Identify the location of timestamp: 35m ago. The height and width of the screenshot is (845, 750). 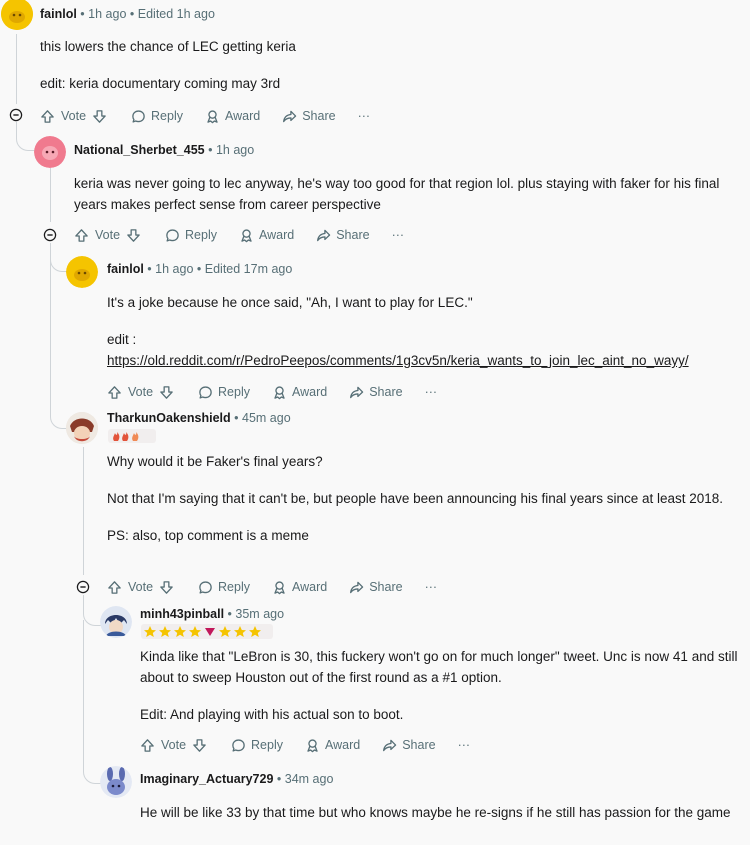
(259, 614).